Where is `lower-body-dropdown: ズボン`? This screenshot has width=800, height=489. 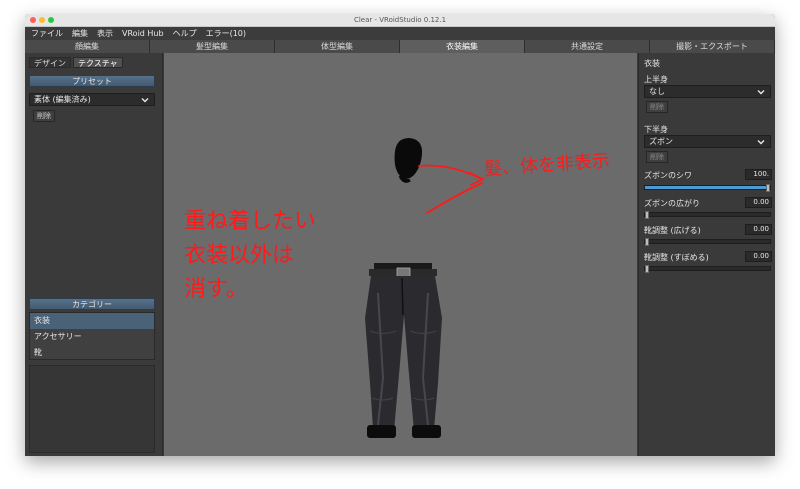
lower-body-dropdown: ズボン is located at coordinates (707, 141).